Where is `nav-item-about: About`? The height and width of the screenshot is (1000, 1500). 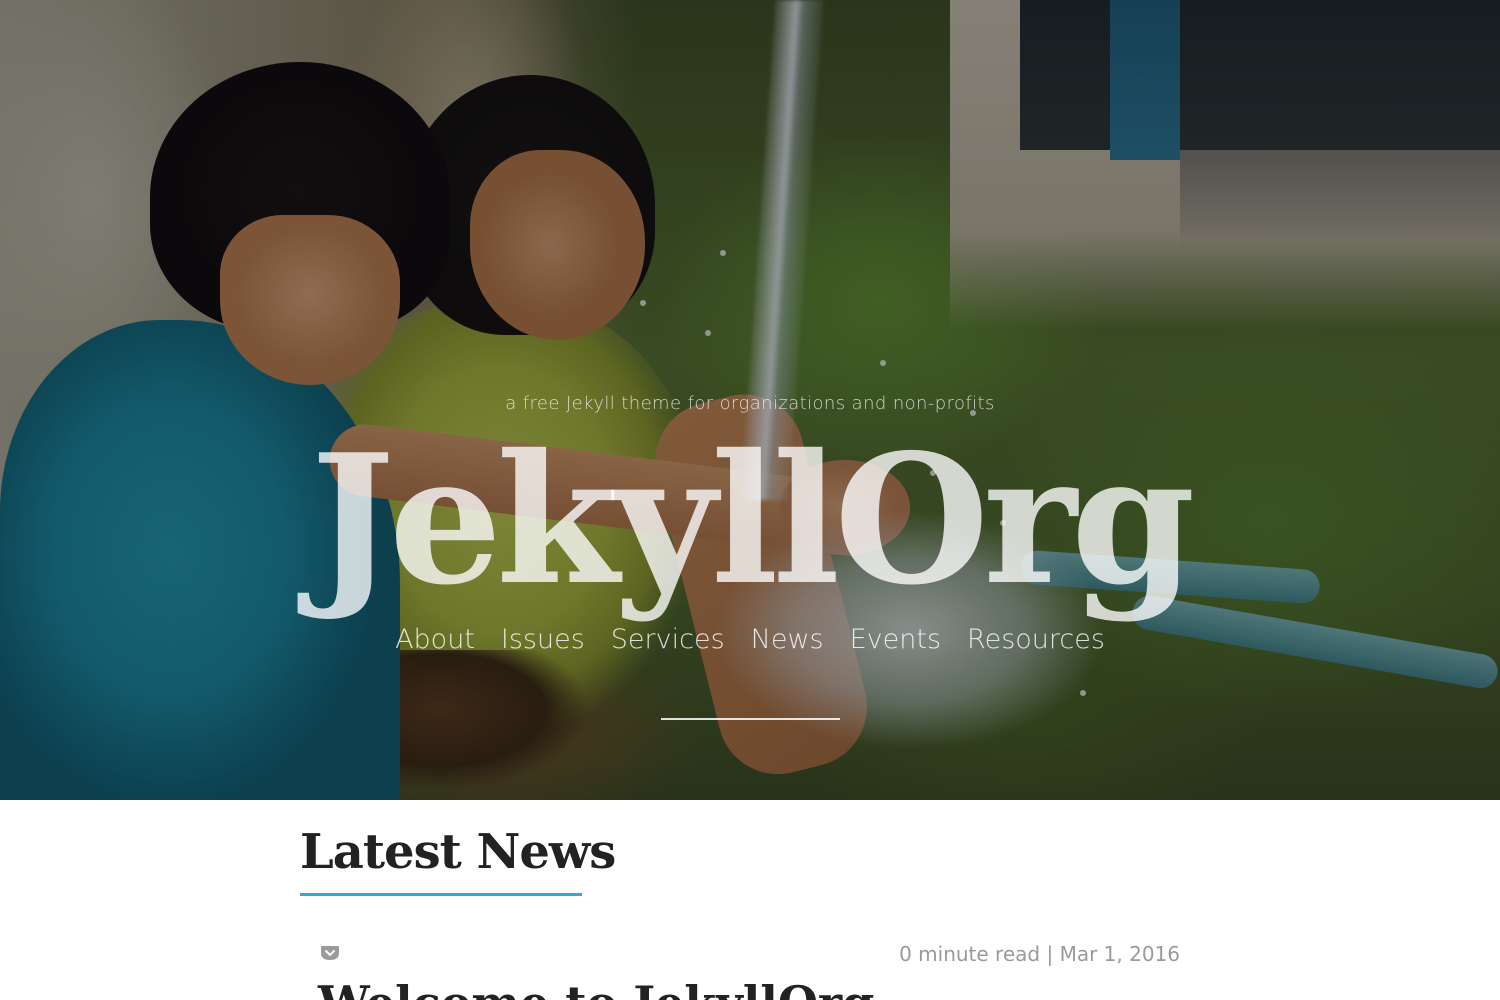 nav-item-about: About is located at coordinates (435, 639).